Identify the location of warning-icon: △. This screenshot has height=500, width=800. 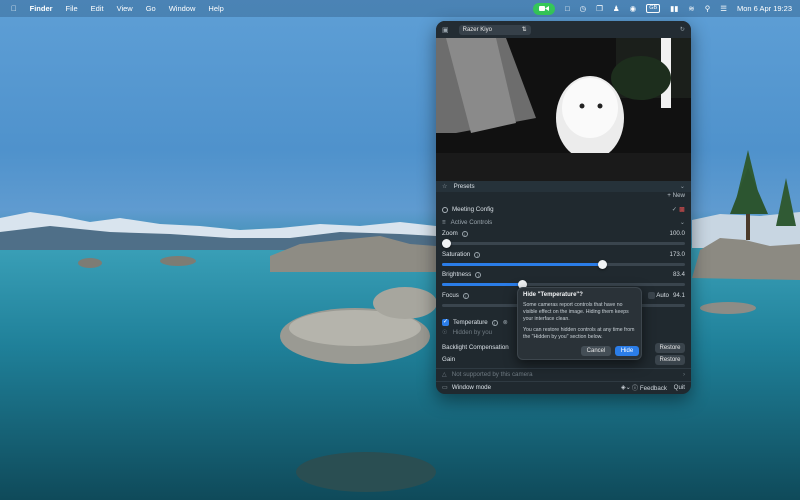
(444, 374).